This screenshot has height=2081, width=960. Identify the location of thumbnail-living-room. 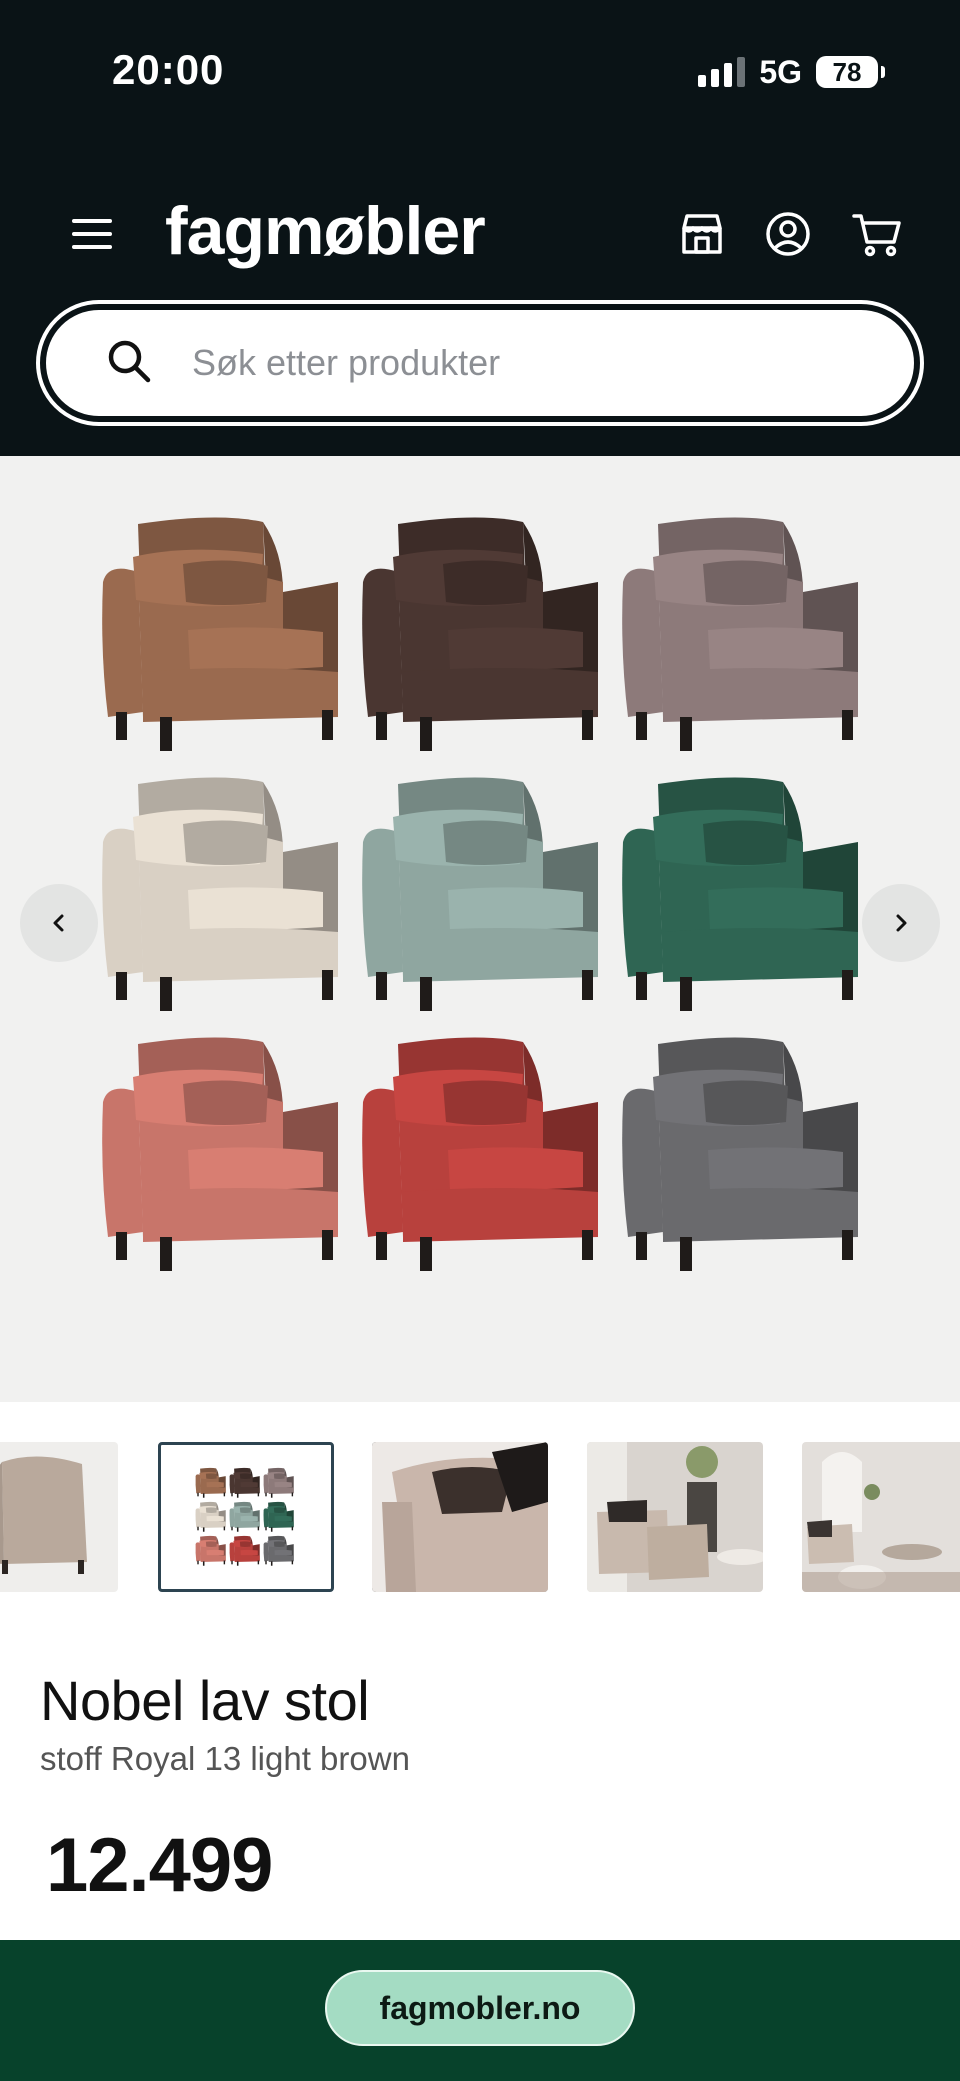
(675, 1517).